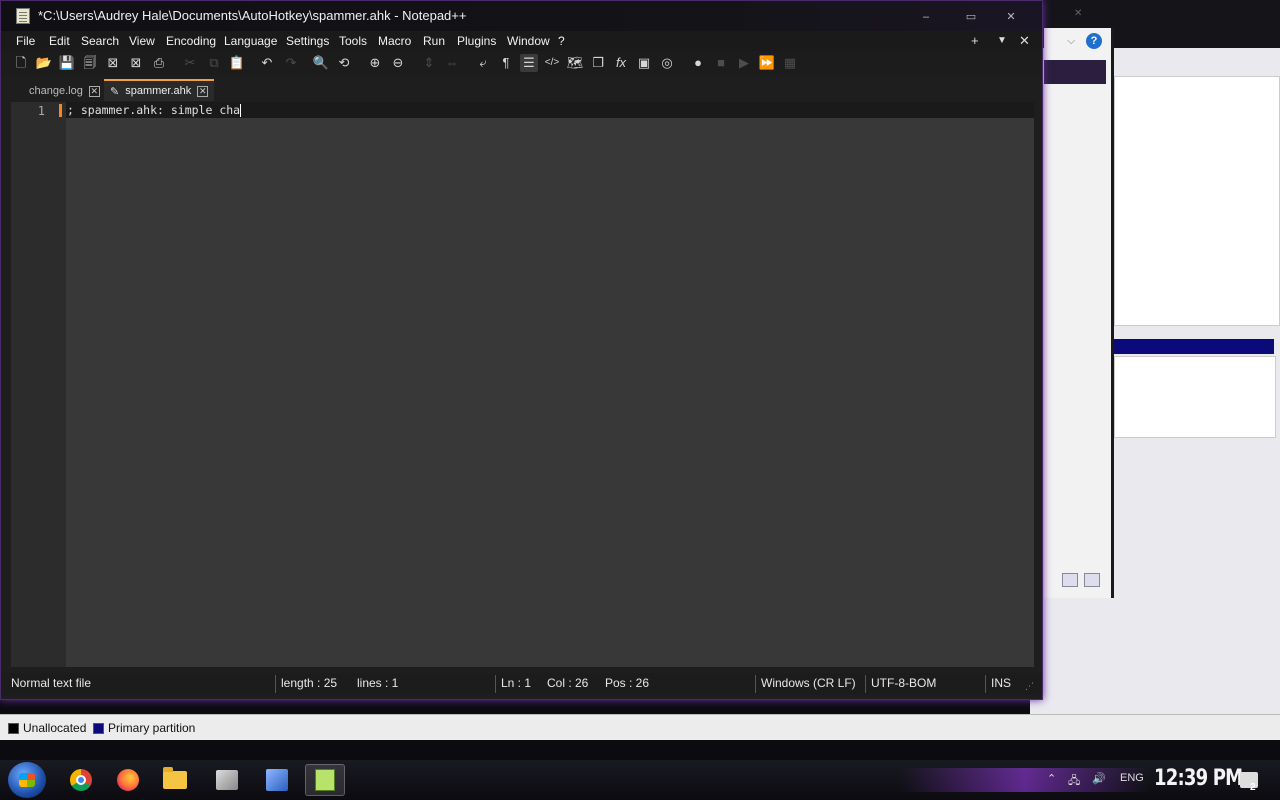 The width and height of the screenshot is (1280, 800). I want to click on taskbar-explorer, so click(175, 780).